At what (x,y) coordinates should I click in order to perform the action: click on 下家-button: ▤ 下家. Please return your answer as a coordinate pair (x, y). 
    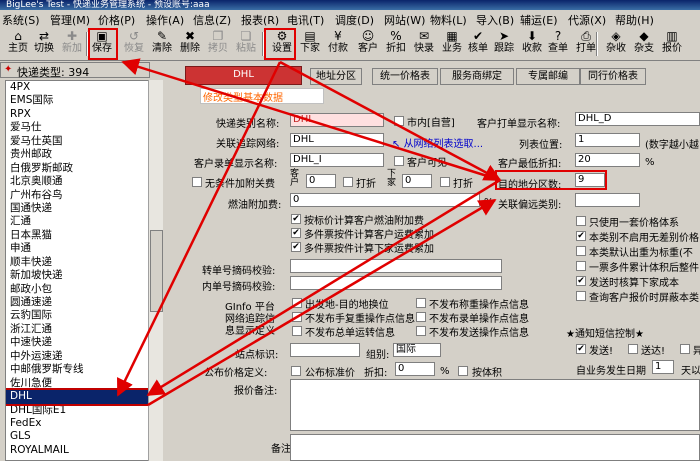
    Looking at the image, I should click on (310, 44).